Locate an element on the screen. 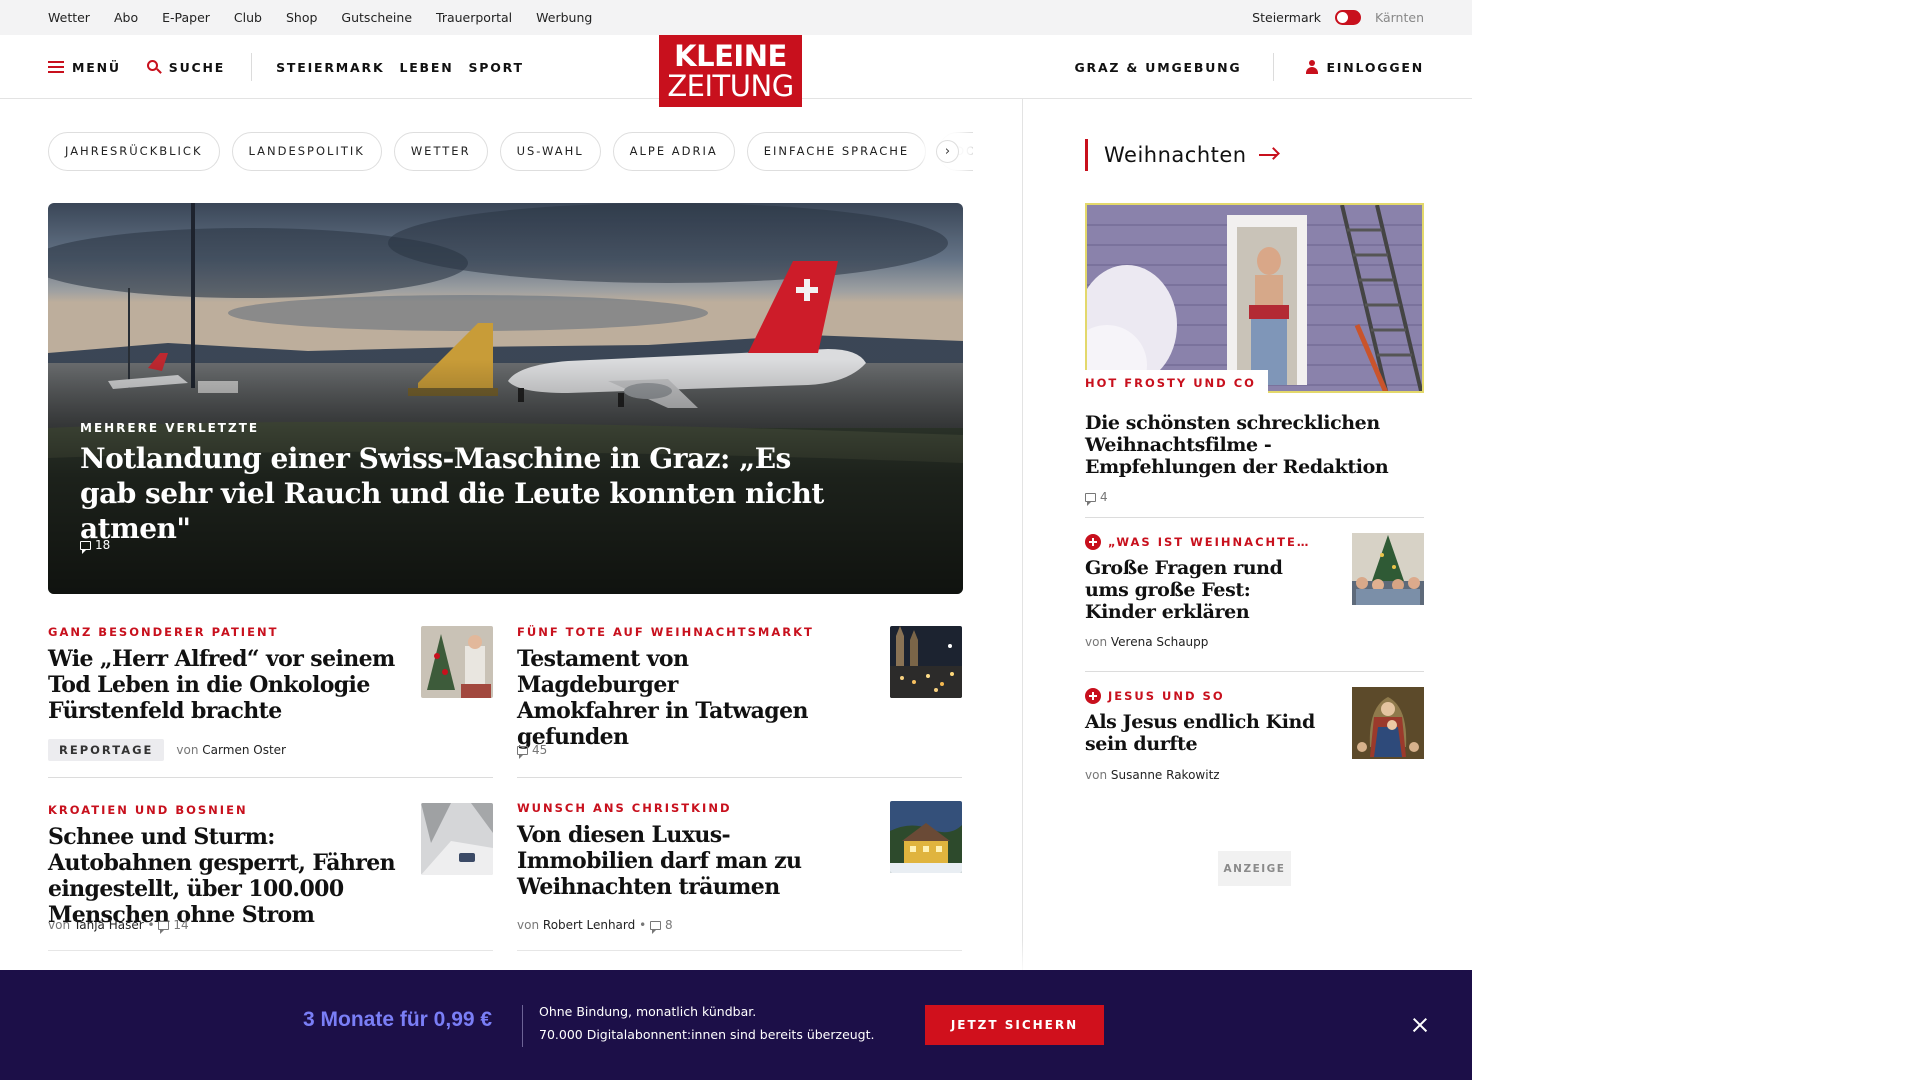  utility-link-trauerportal: Trauerportal is located at coordinates (474, 17).